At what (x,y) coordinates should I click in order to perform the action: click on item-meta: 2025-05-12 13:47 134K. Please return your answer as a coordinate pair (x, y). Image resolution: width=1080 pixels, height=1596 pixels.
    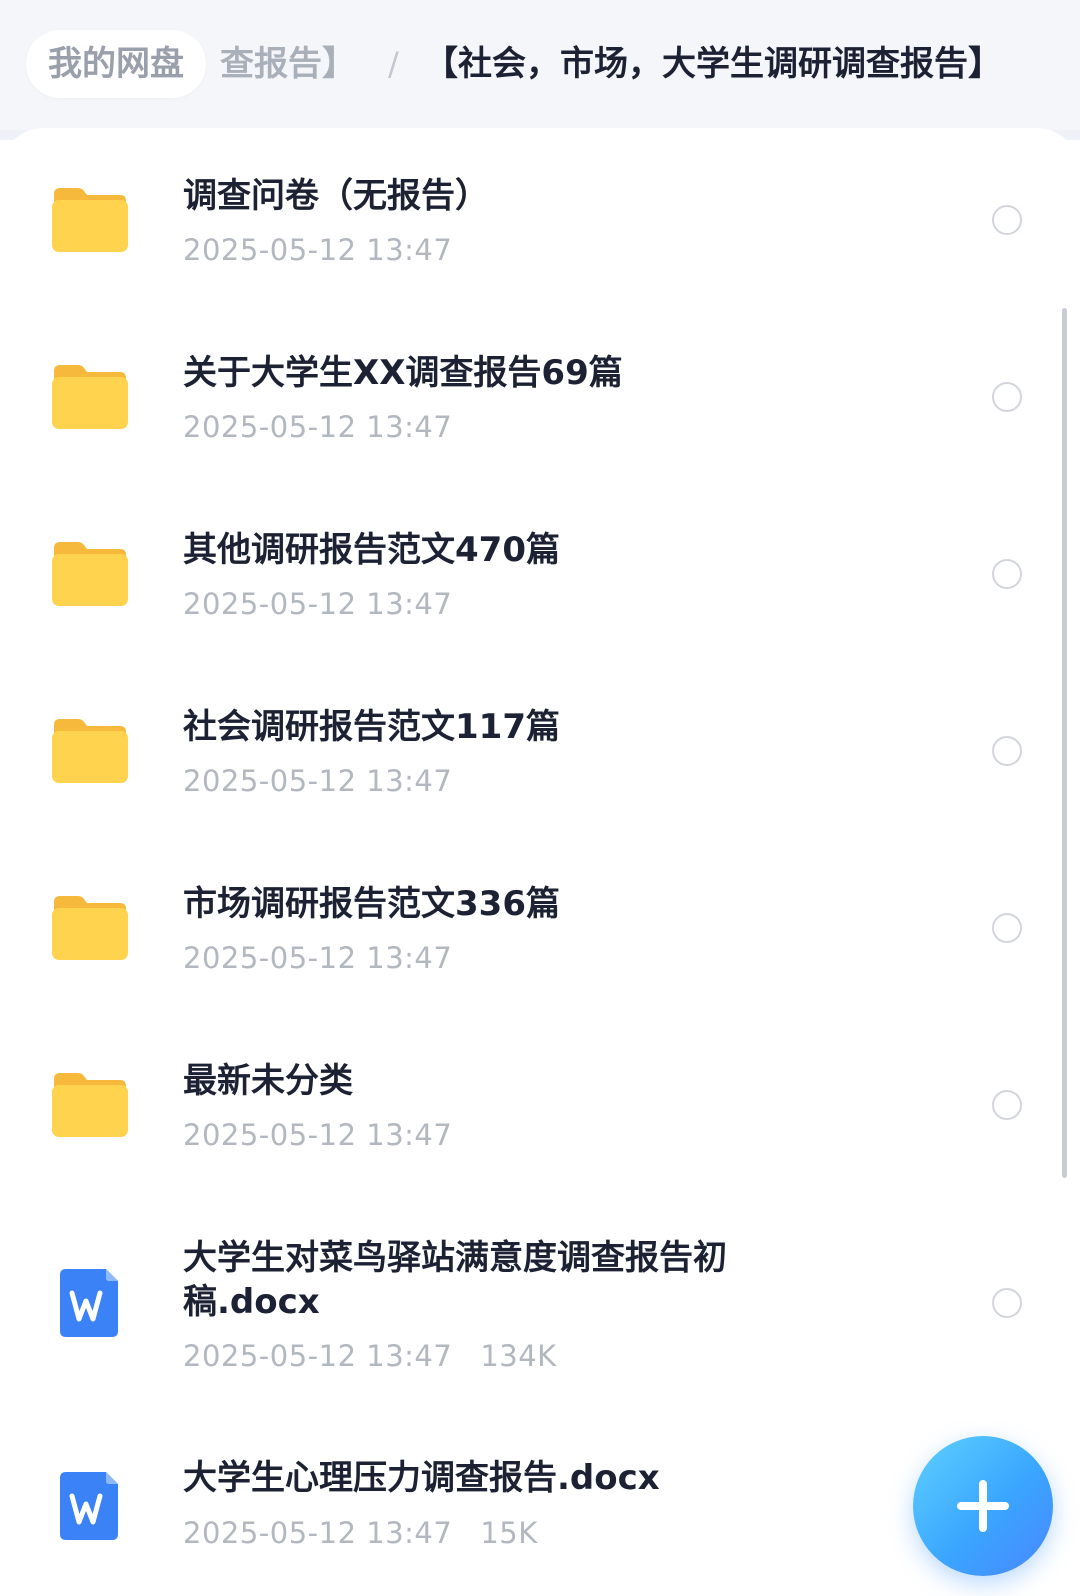
    Looking at the image, I should click on (370, 1356).